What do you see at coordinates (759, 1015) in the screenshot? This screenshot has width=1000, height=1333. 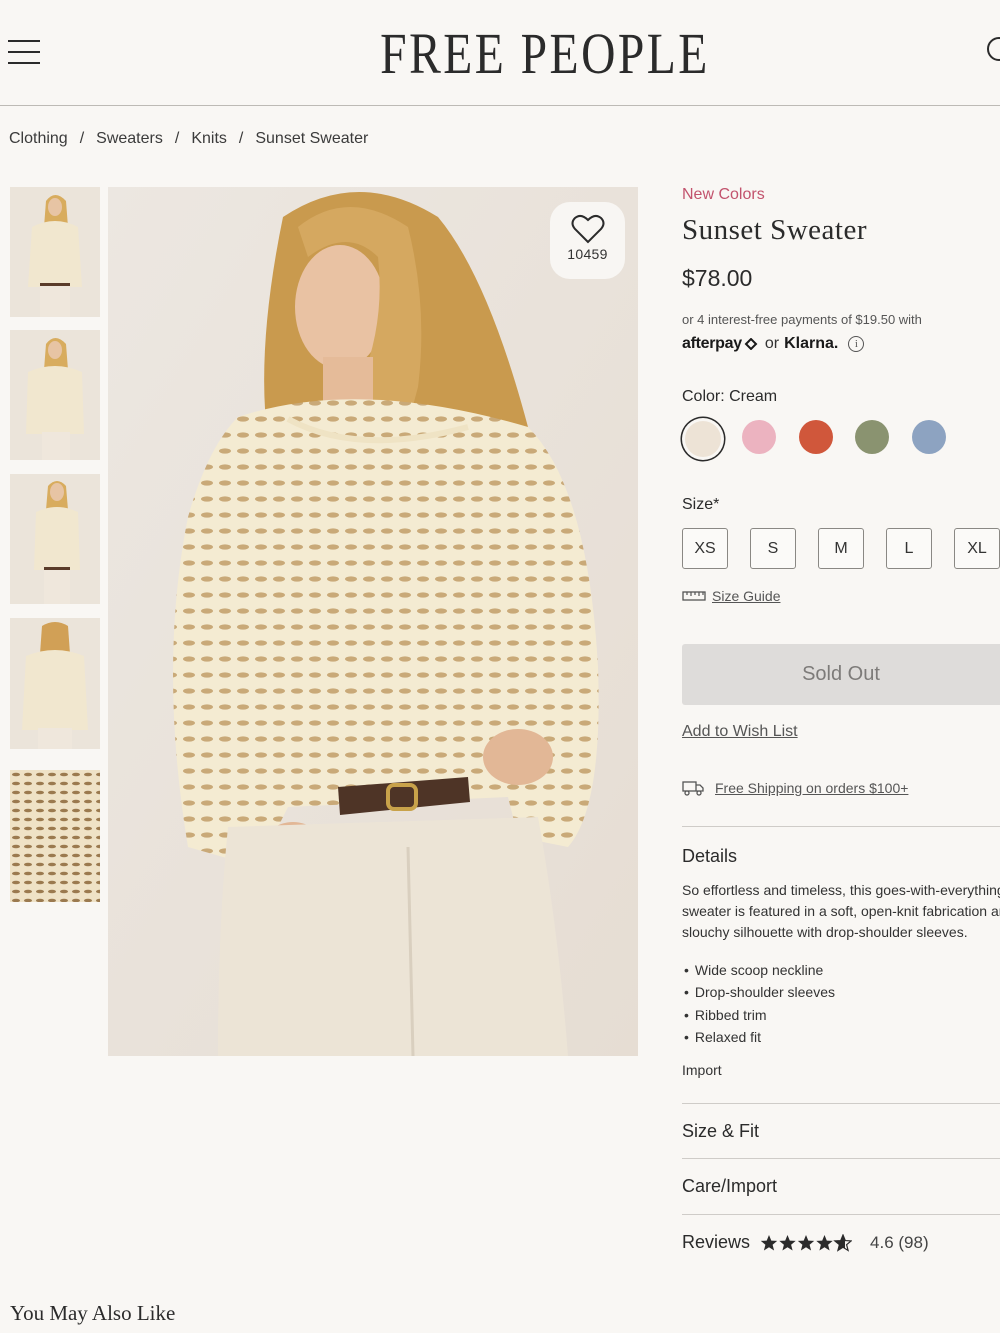 I see `feature-item: Ribbed trim` at bounding box center [759, 1015].